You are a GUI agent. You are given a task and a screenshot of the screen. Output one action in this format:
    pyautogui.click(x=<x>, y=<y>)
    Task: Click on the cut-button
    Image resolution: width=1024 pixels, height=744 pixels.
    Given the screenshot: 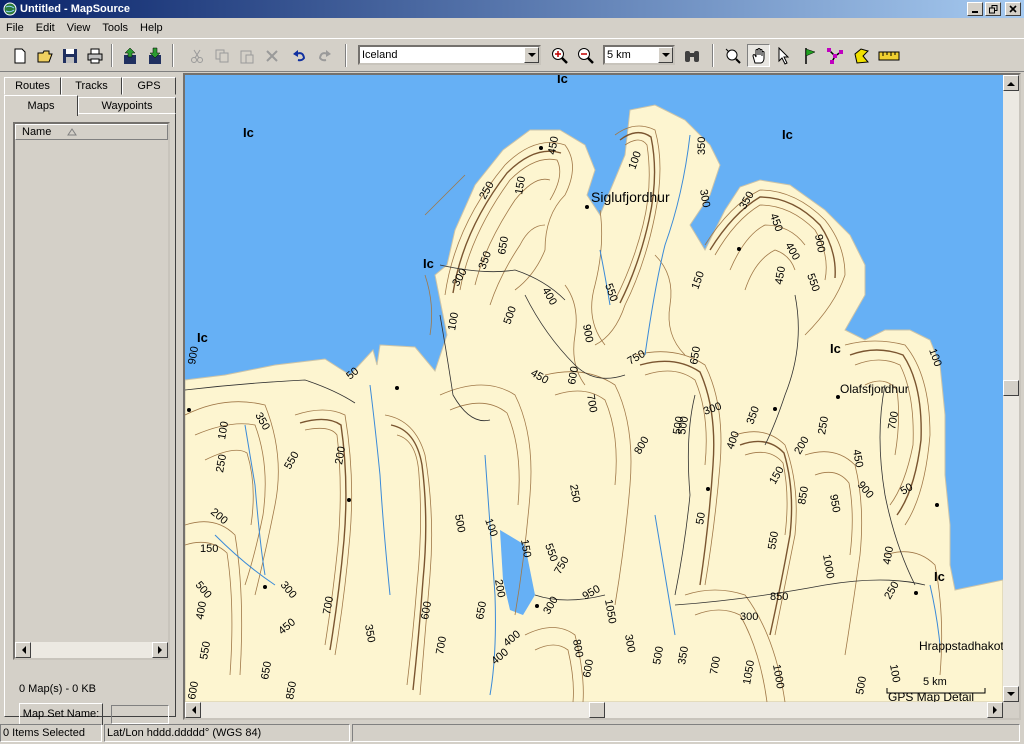 What is the action you would take?
    pyautogui.click(x=196, y=55)
    